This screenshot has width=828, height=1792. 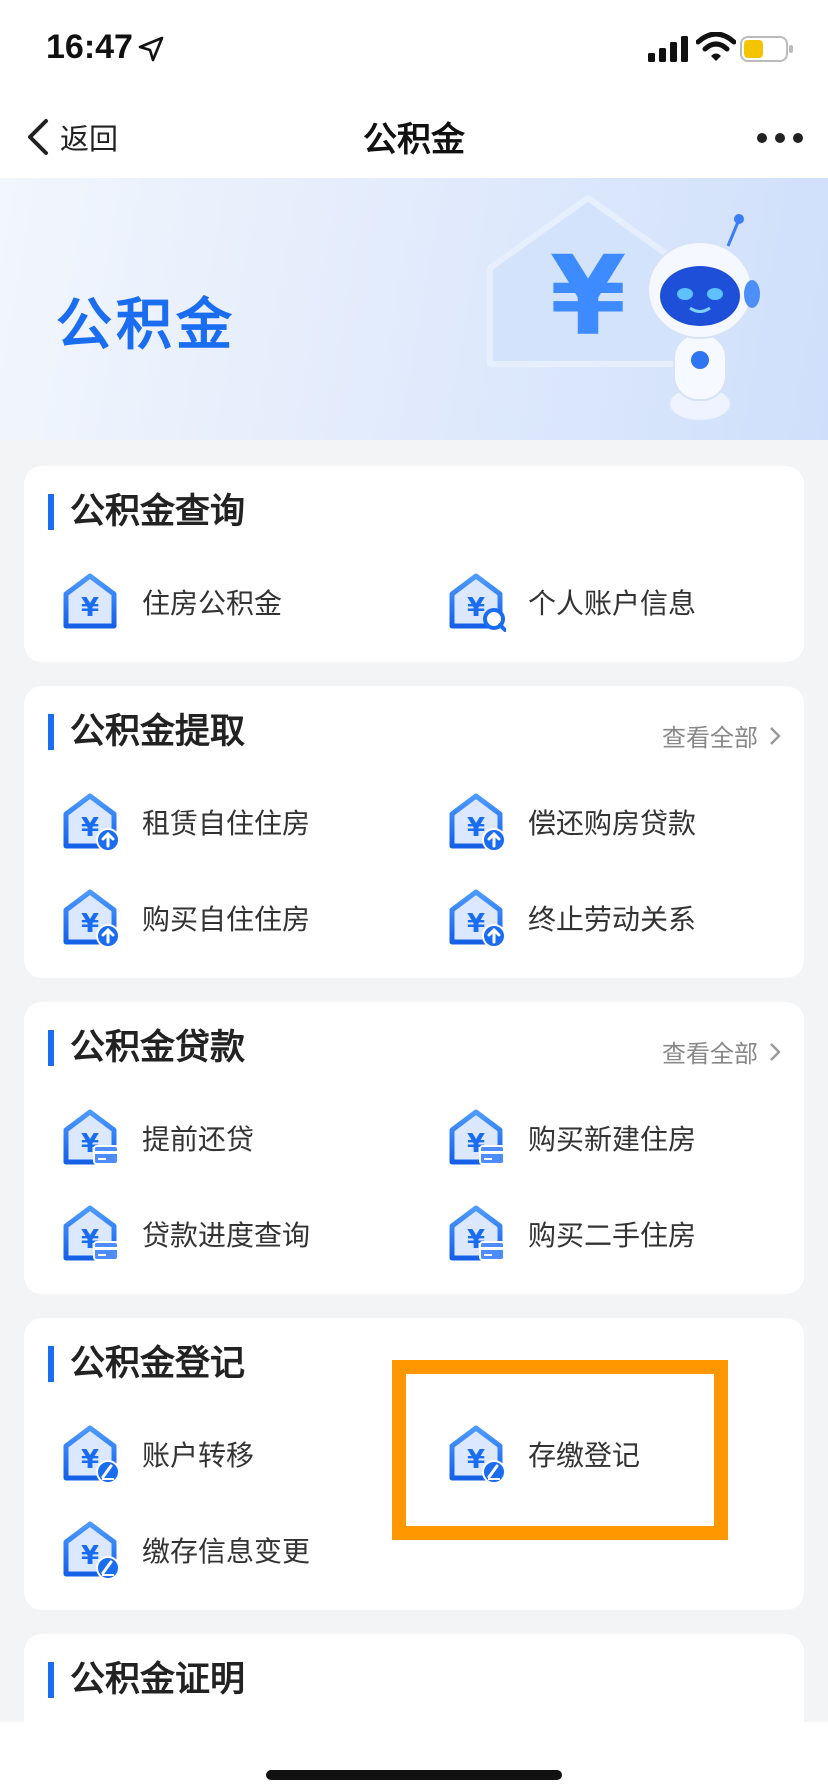 What do you see at coordinates (146, 1680) in the screenshot?
I see `section-title: 公积金证明` at bounding box center [146, 1680].